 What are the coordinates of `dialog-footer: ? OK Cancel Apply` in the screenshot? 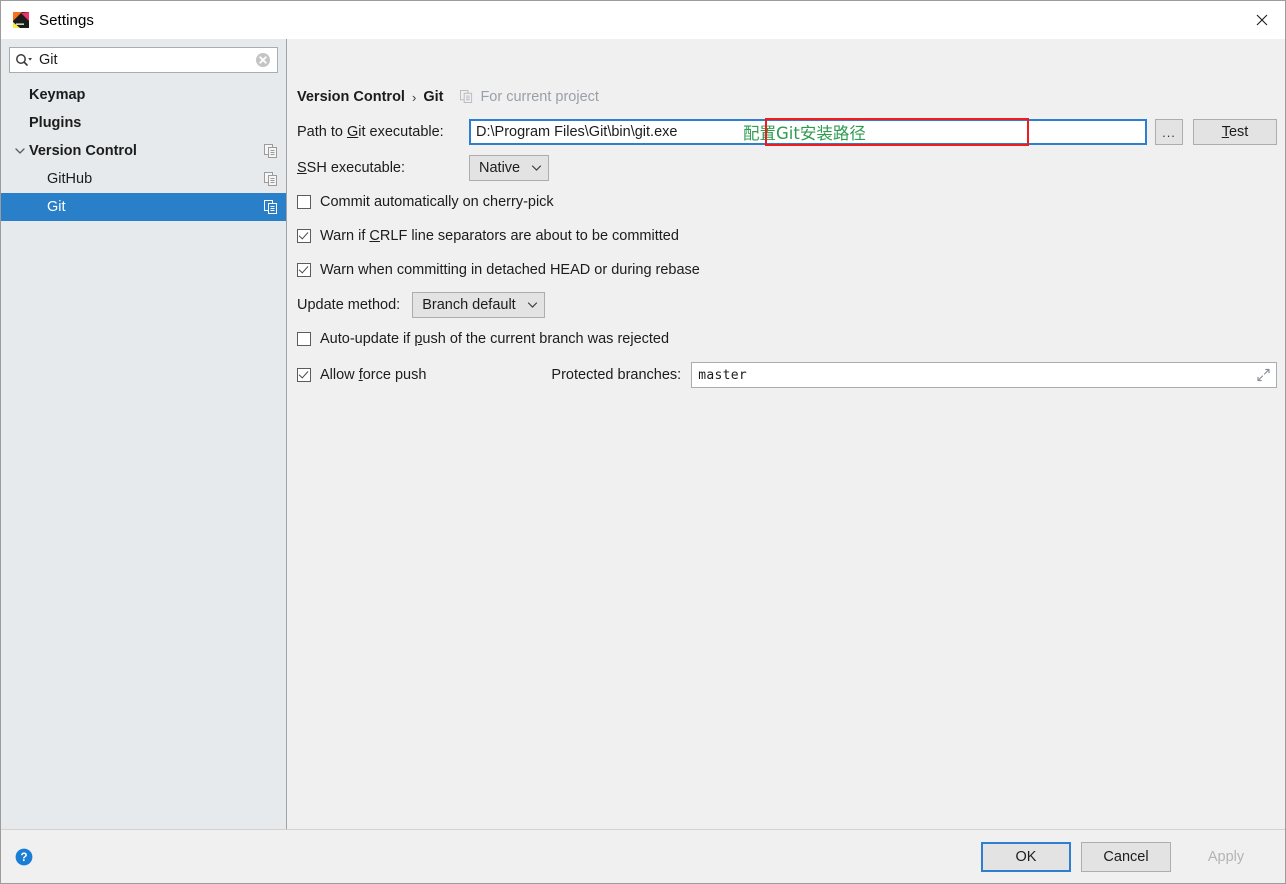 It's located at (643, 856).